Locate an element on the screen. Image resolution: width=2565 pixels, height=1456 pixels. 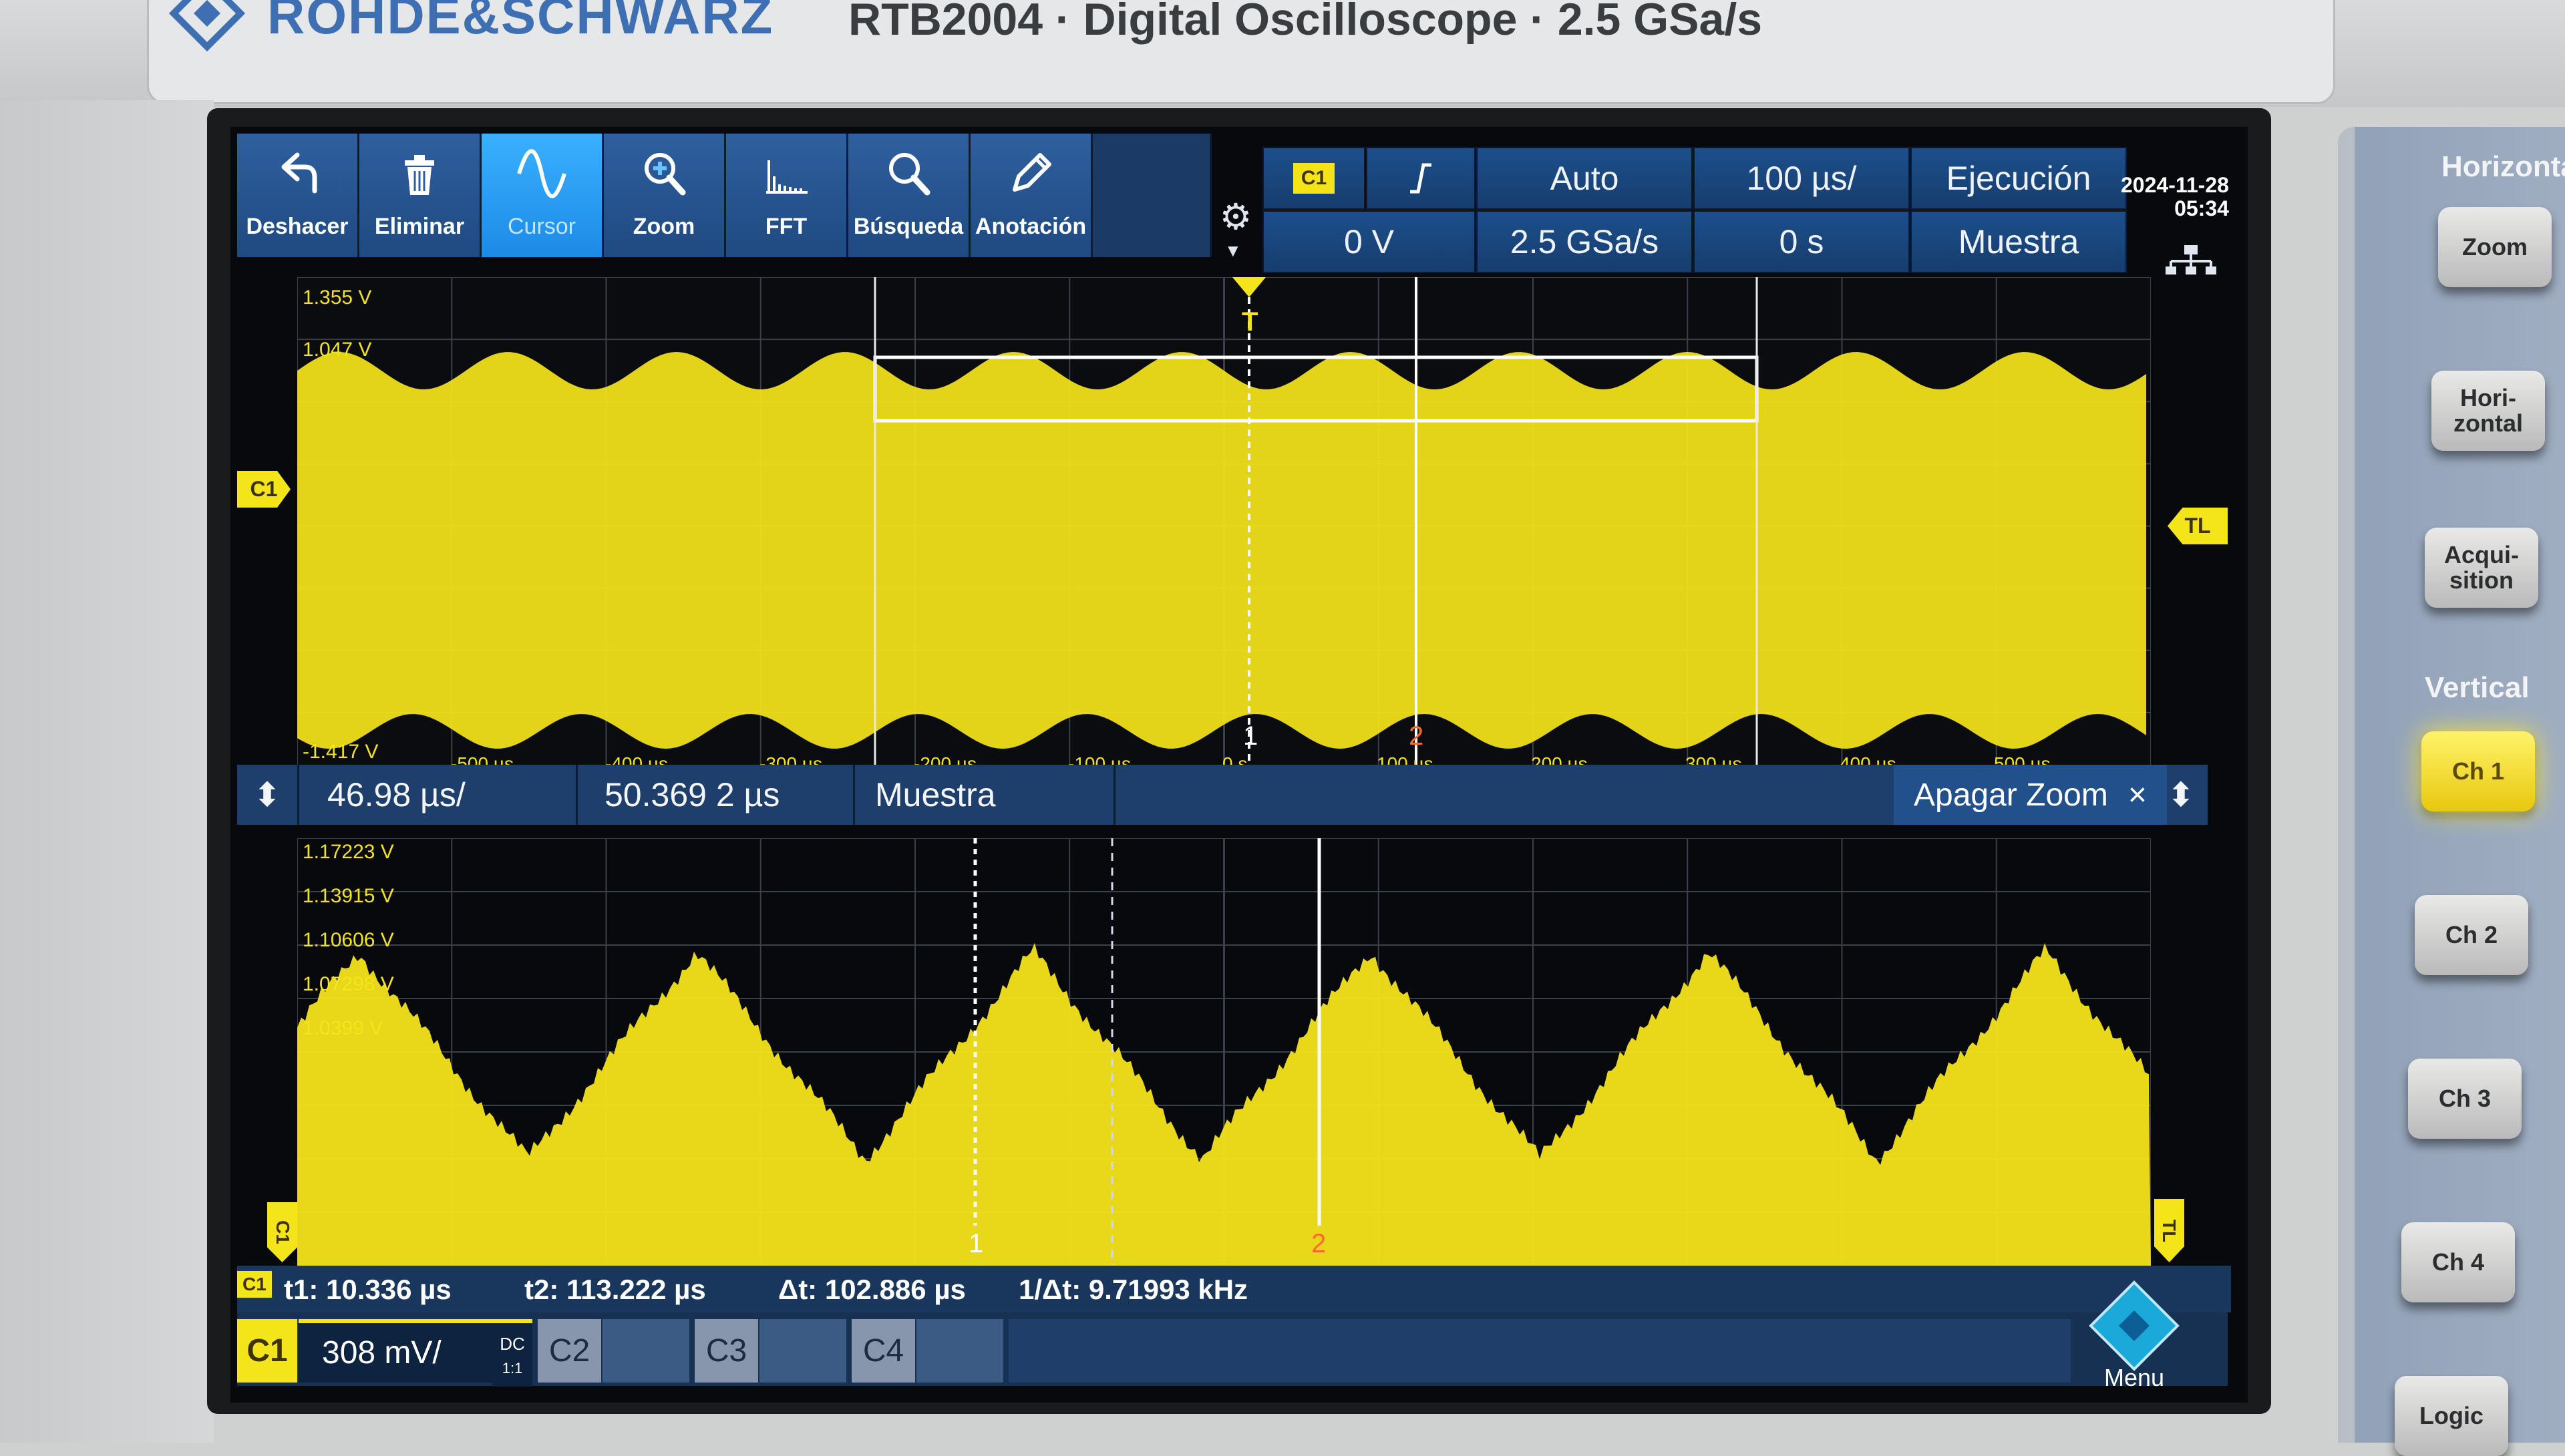
zoom-button: Zoom is located at coordinates (665, 196).